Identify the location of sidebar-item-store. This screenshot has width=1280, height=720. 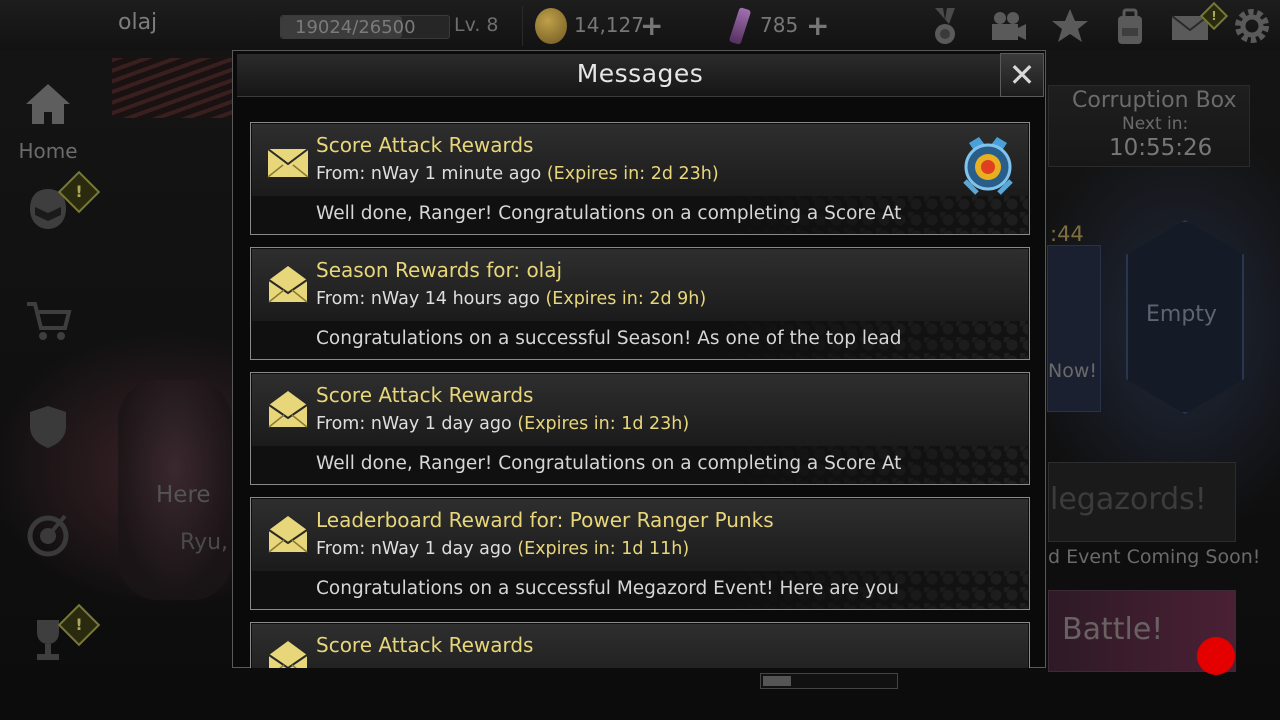
(48, 325).